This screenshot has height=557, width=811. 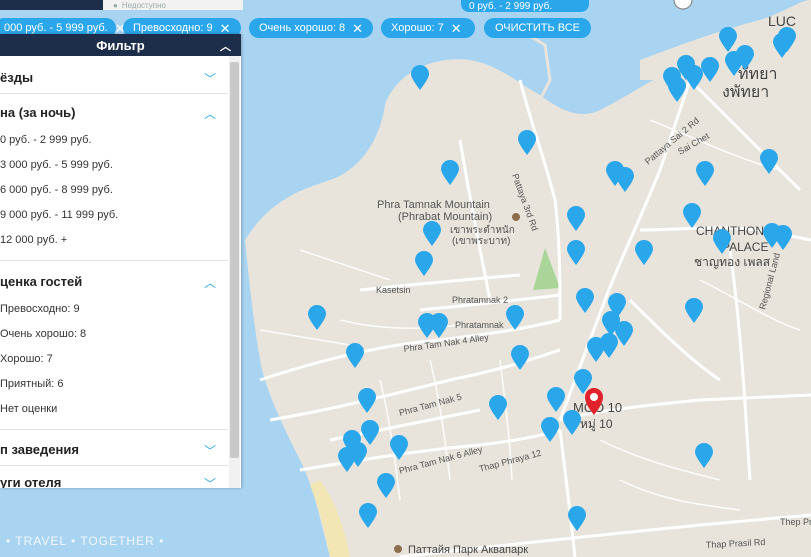 I want to click on section-label: уги отеля, so click(x=31, y=481).